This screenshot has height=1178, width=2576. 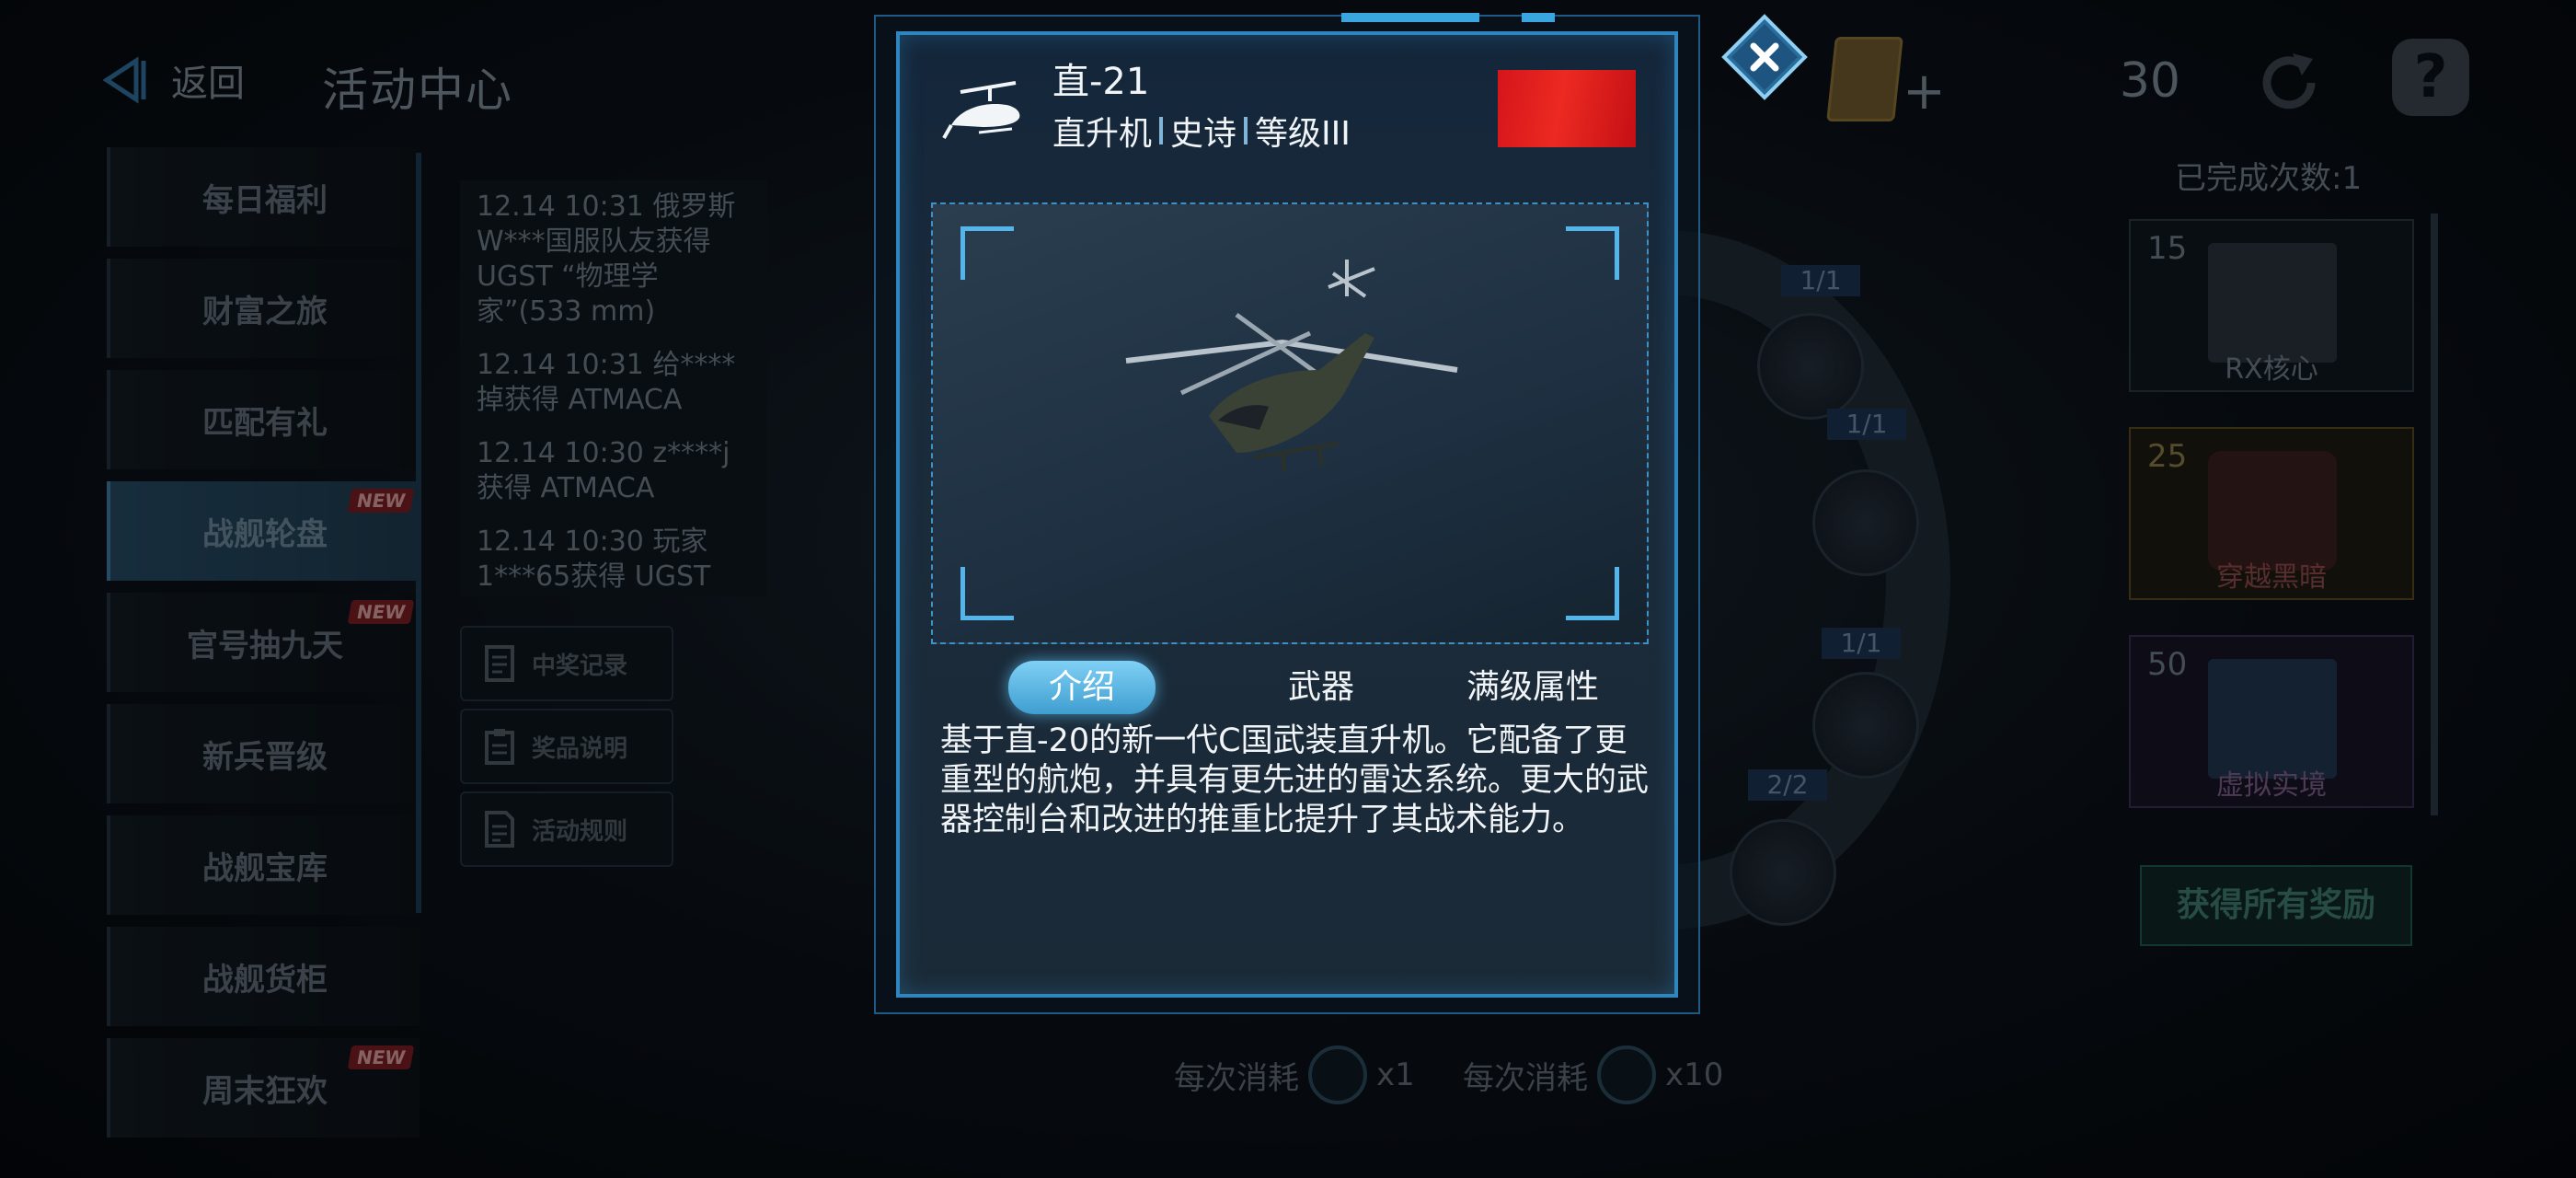 I want to click on wheel-slot-count: 2/2, so click(x=1787, y=785).